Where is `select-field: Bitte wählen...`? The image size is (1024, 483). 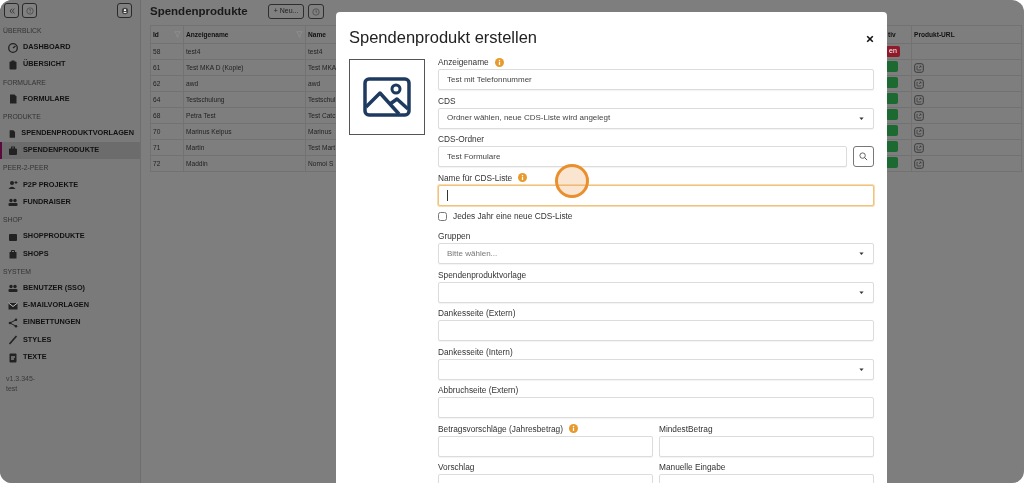
select-field: Bitte wählen... is located at coordinates (656, 253).